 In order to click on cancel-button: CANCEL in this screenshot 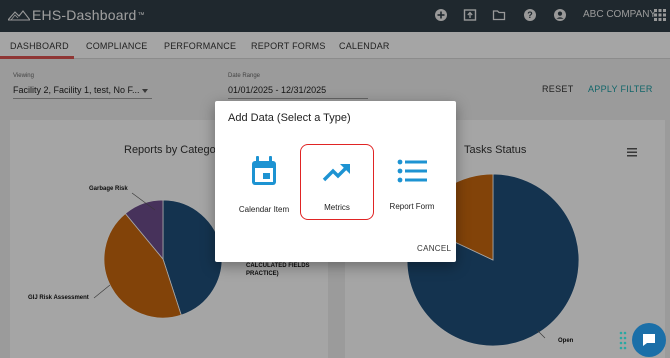, I will do `click(434, 248)`.